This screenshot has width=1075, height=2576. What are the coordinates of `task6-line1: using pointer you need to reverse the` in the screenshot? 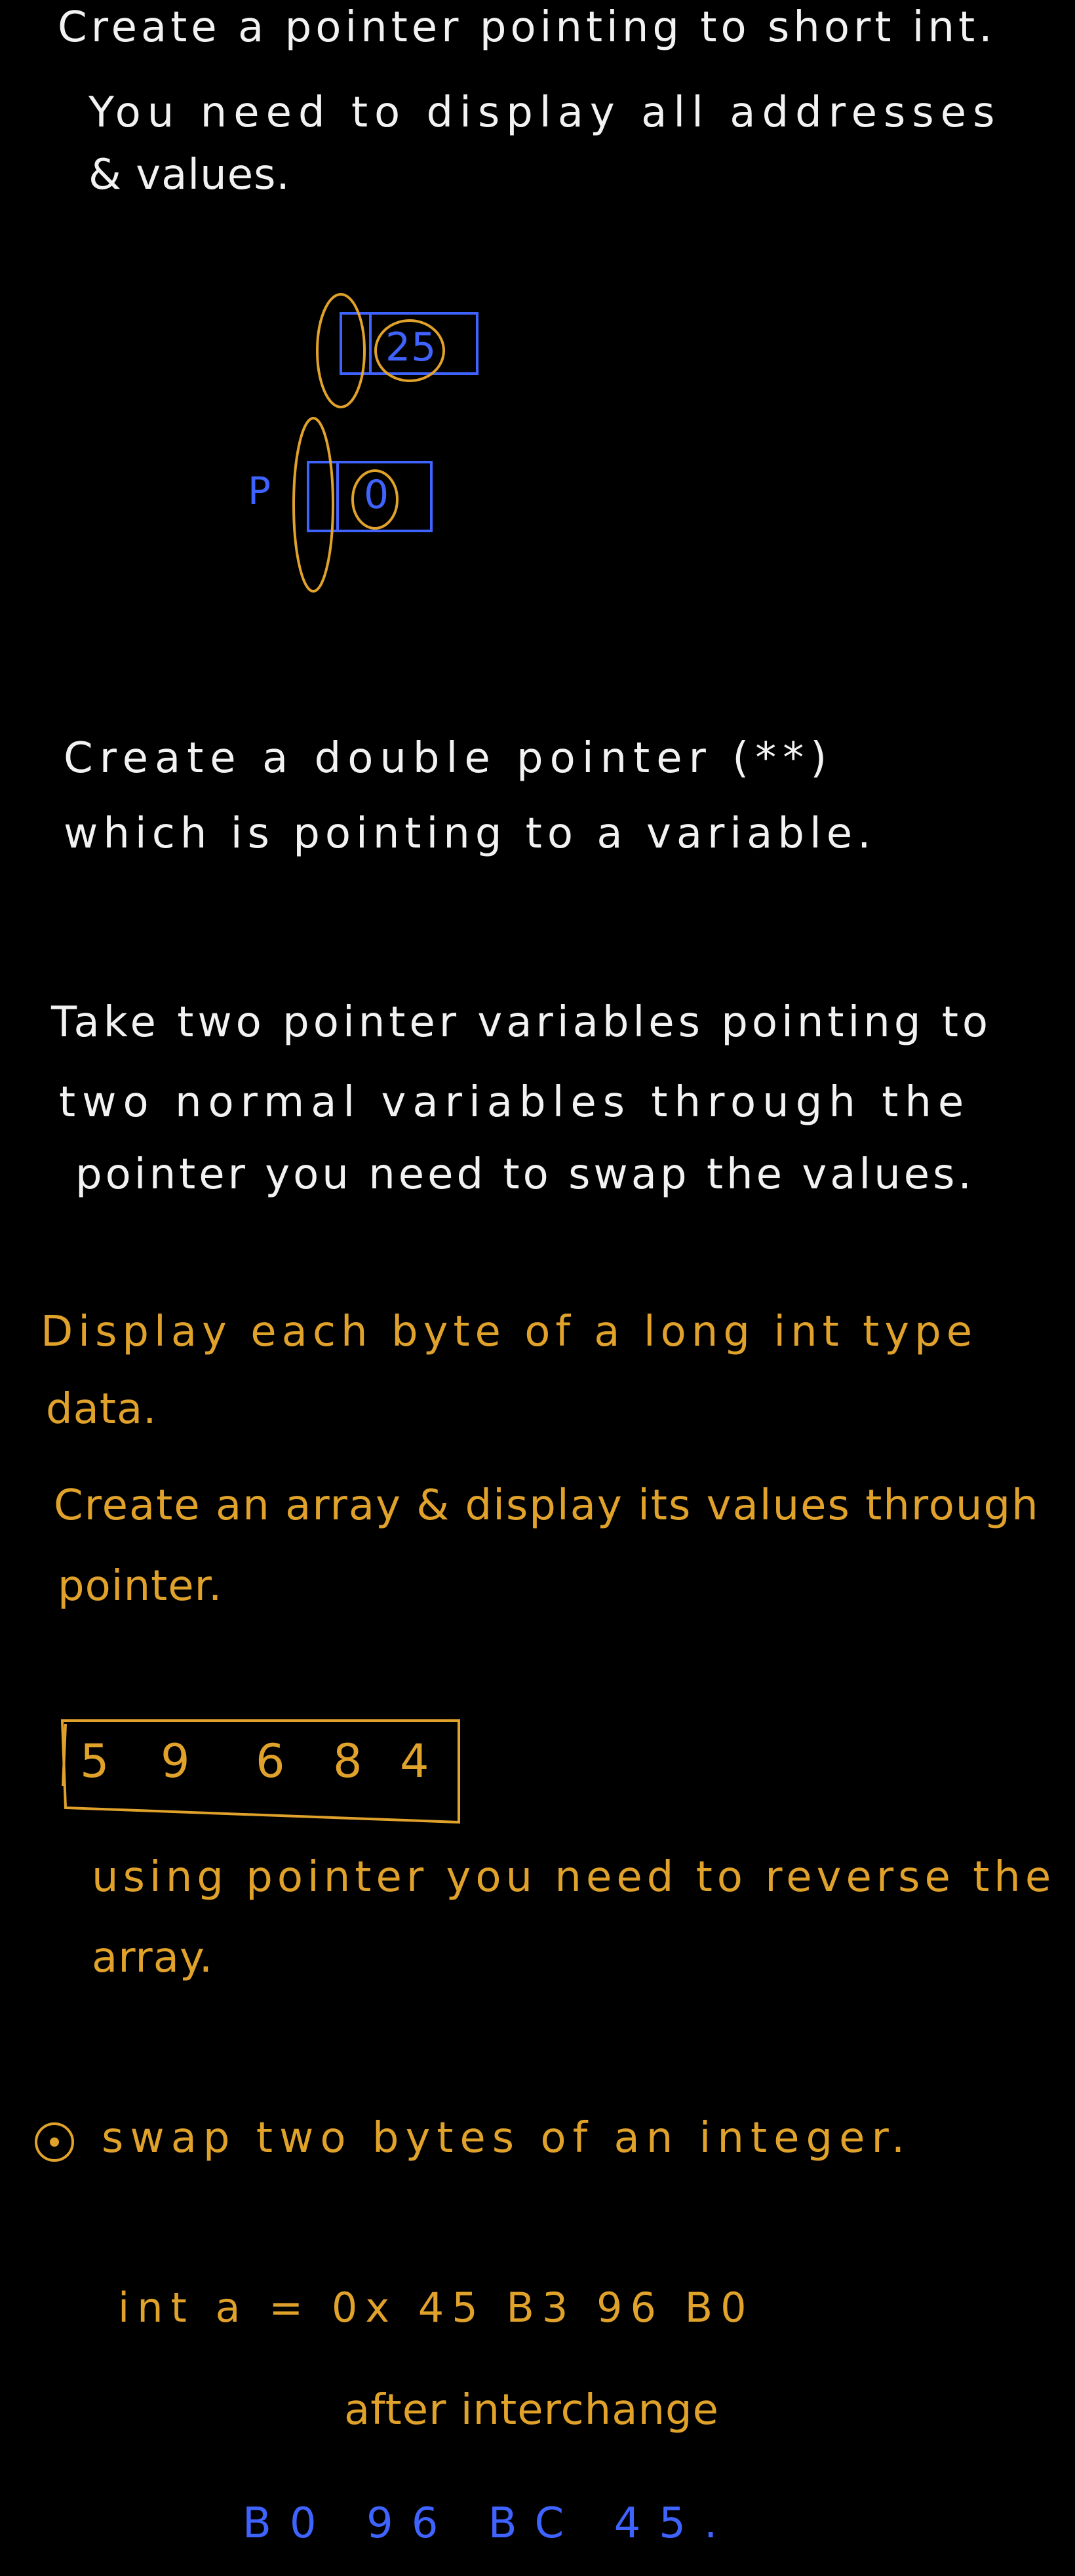 It's located at (574, 1877).